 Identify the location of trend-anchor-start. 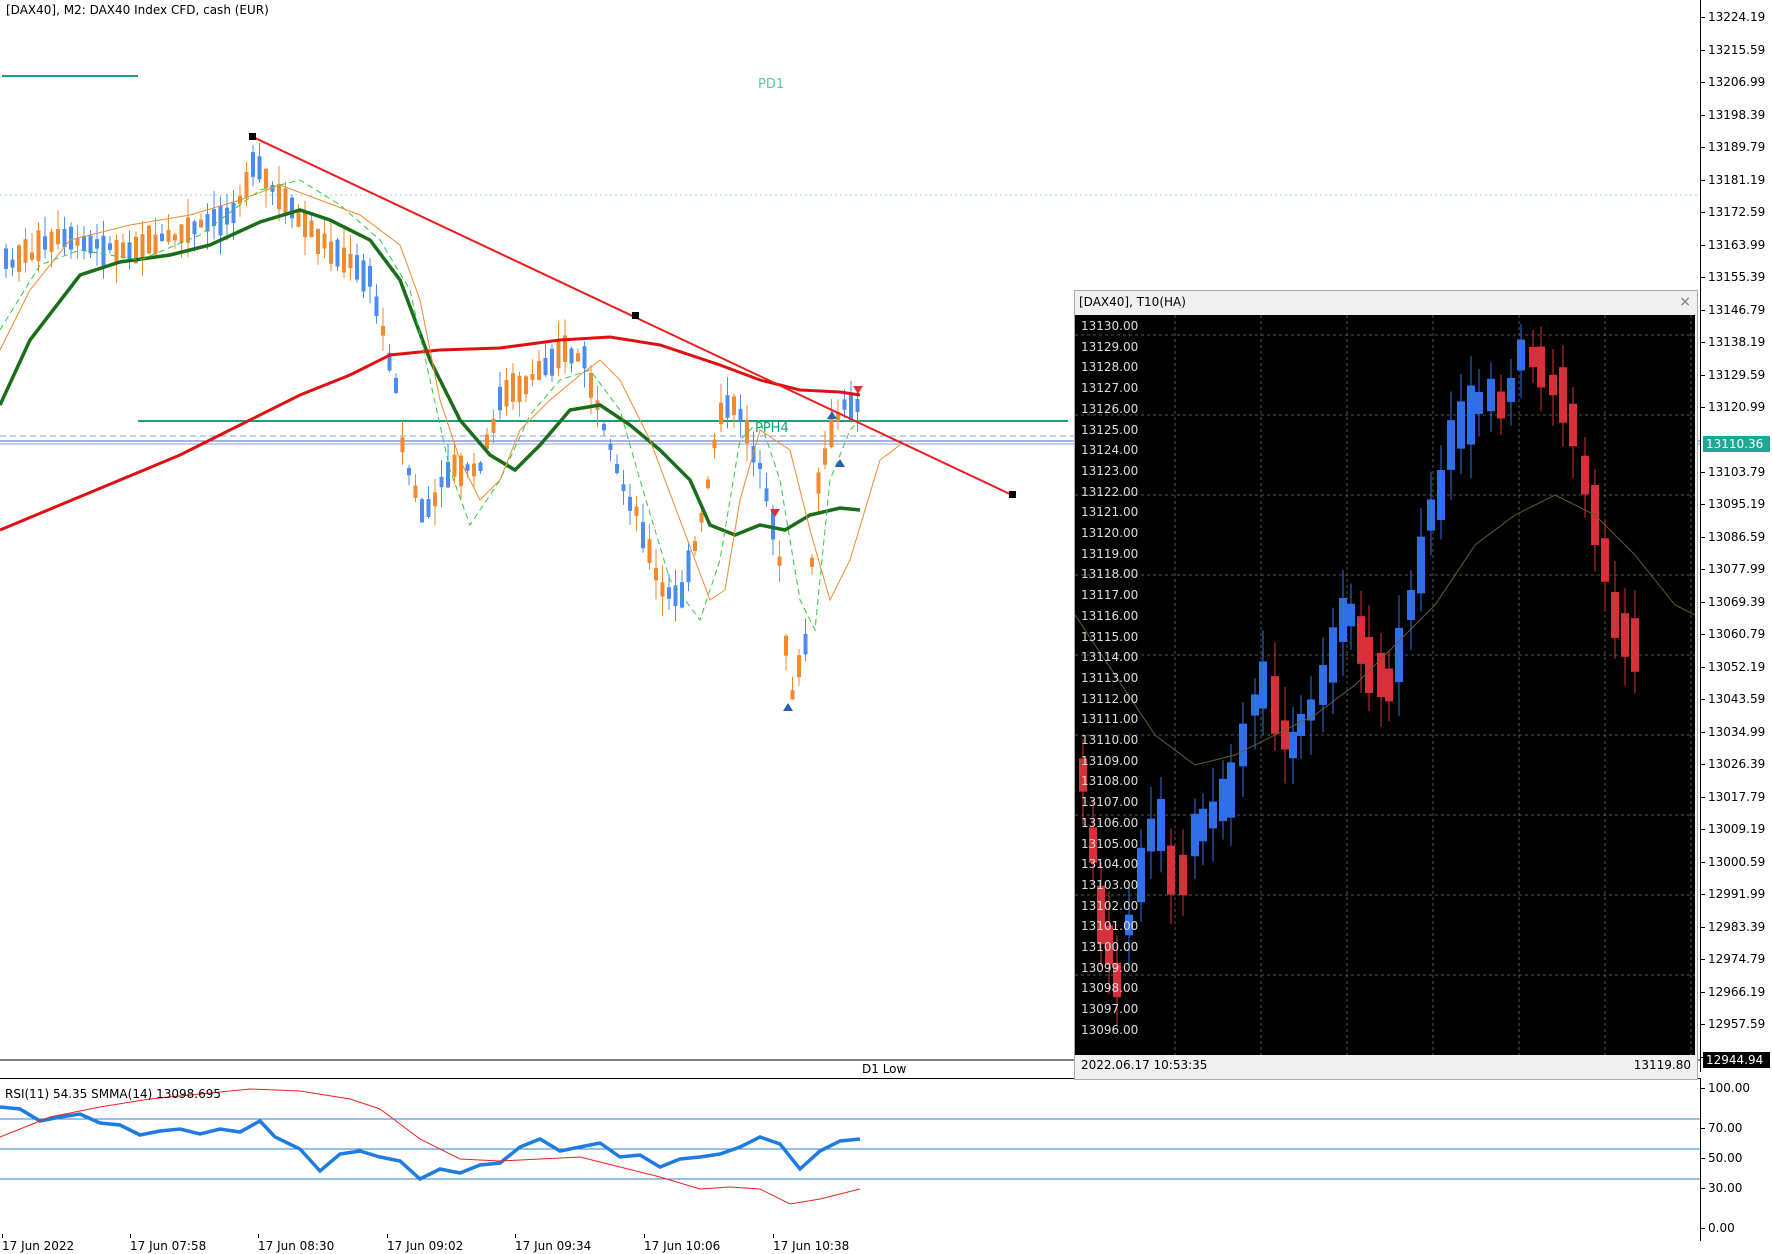
(252, 136).